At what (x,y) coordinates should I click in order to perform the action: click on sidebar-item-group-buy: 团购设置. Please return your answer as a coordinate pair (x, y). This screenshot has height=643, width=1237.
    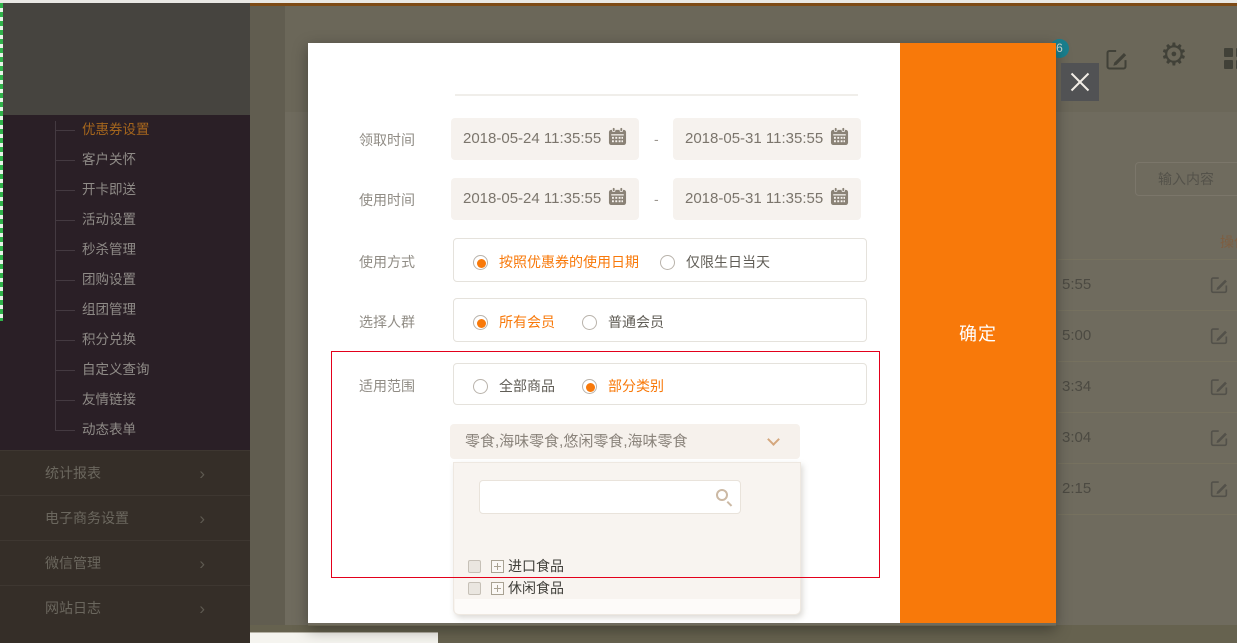
    Looking at the image, I should click on (125, 280).